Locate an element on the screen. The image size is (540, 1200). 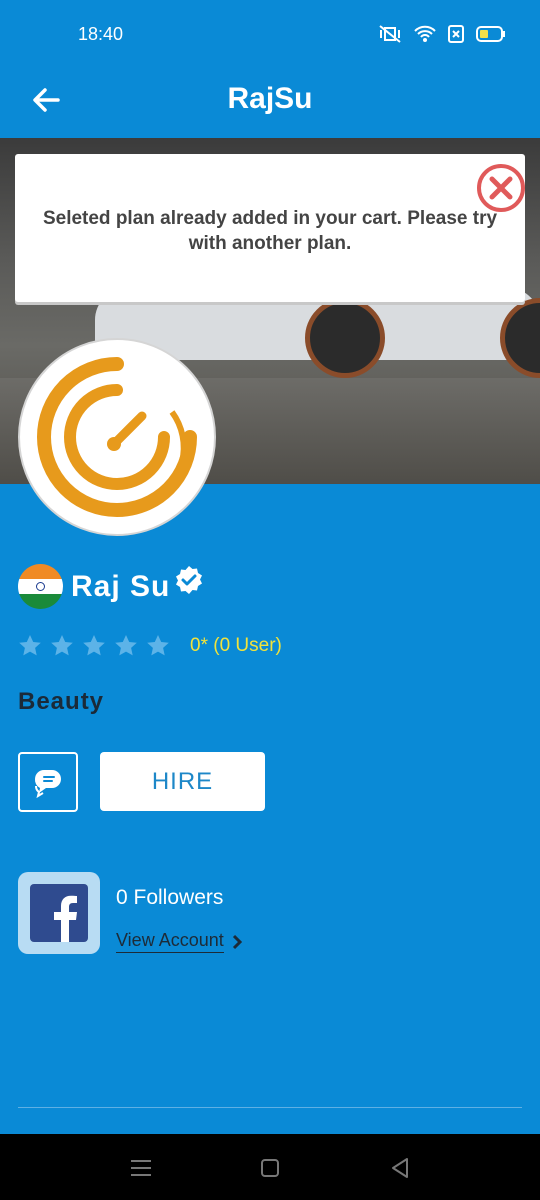
profile-name: Raj Su is located at coordinates (121, 586).